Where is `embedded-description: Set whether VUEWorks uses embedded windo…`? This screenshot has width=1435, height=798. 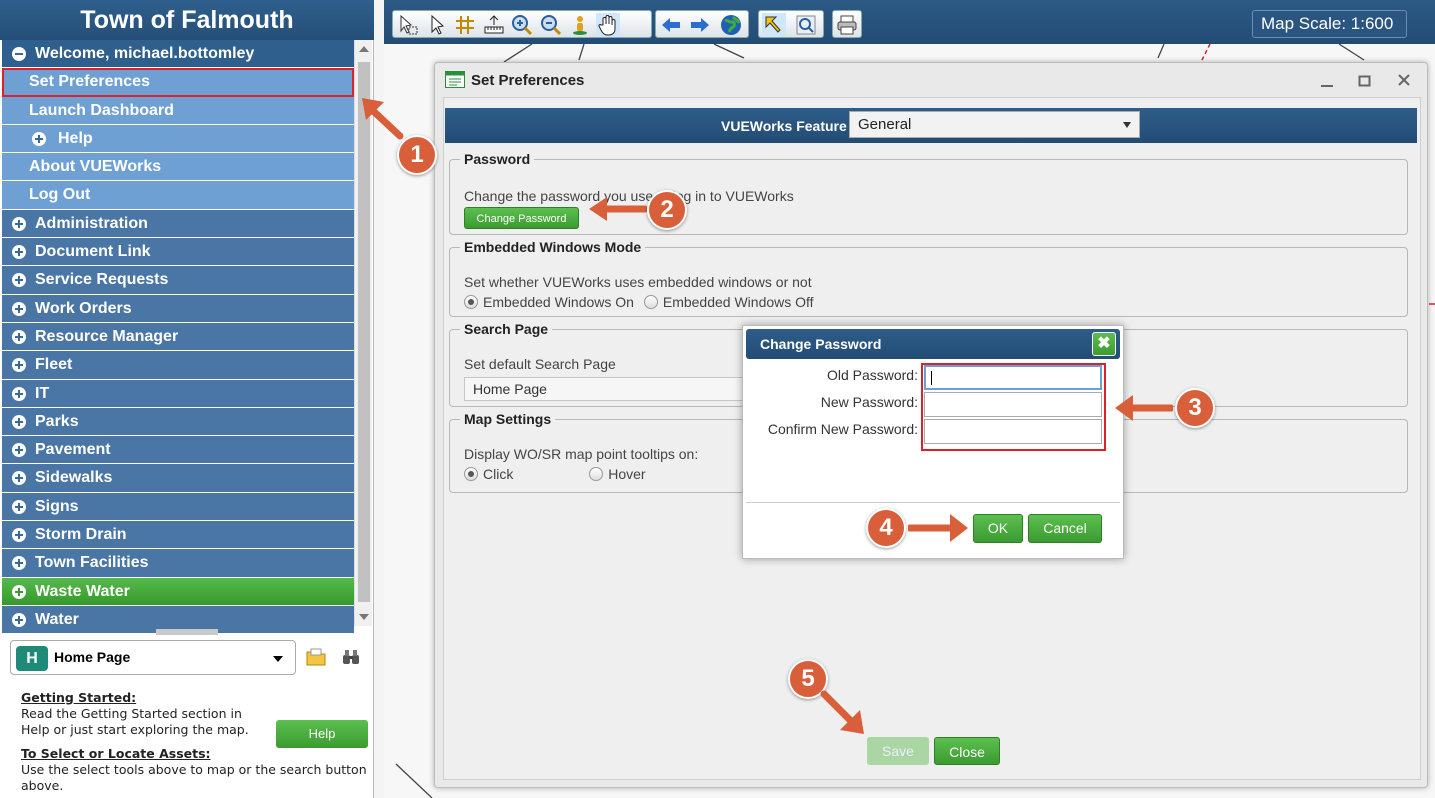
embedded-description: Set whether VUEWorks uses embedded windo… is located at coordinates (638, 282).